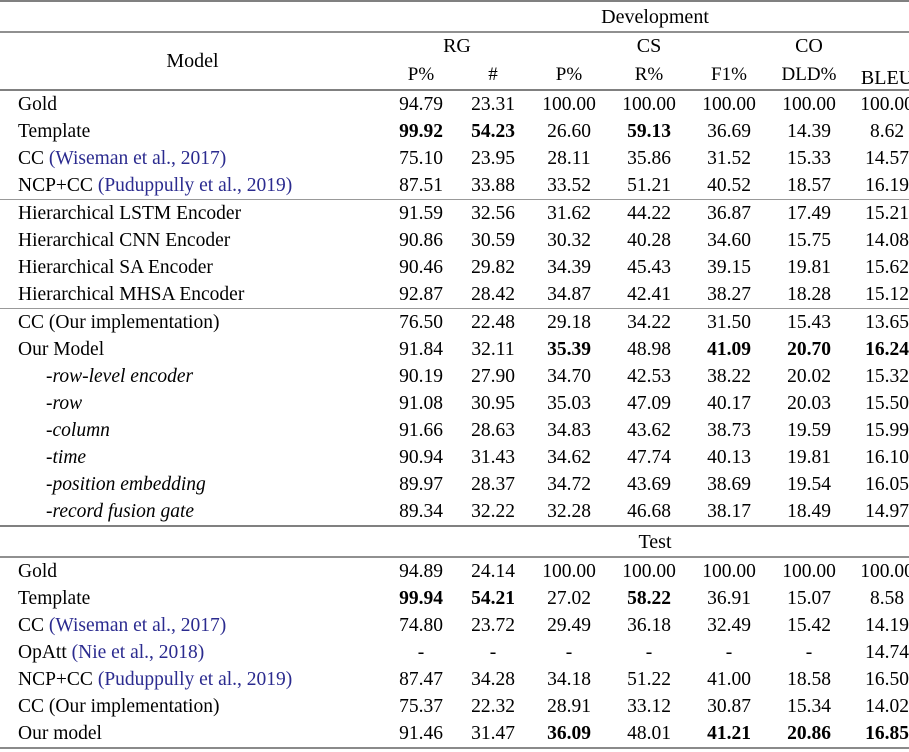 Image resolution: width=909 pixels, height=752 pixels. Describe the element at coordinates (809, 46) in the screenshot. I see `column-group-header-co: CO` at that location.